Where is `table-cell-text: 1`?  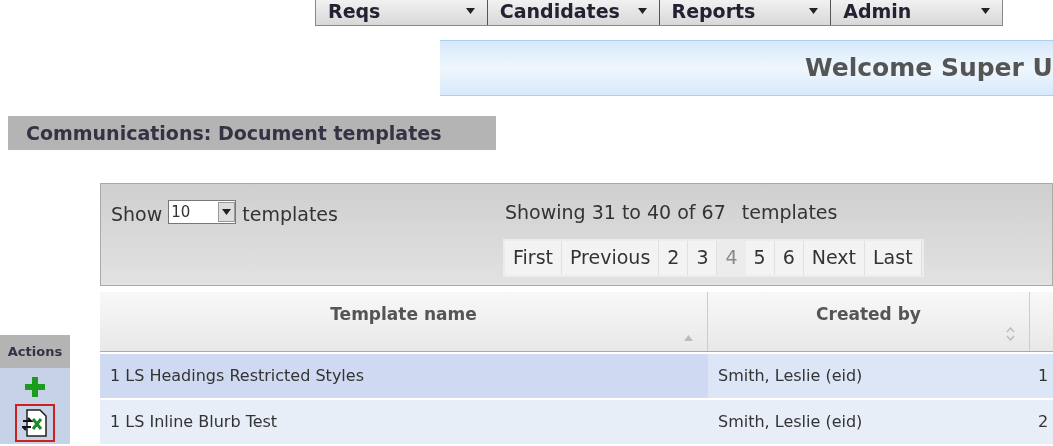
table-cell-text: 1 is located at coordinates (1043, 376).